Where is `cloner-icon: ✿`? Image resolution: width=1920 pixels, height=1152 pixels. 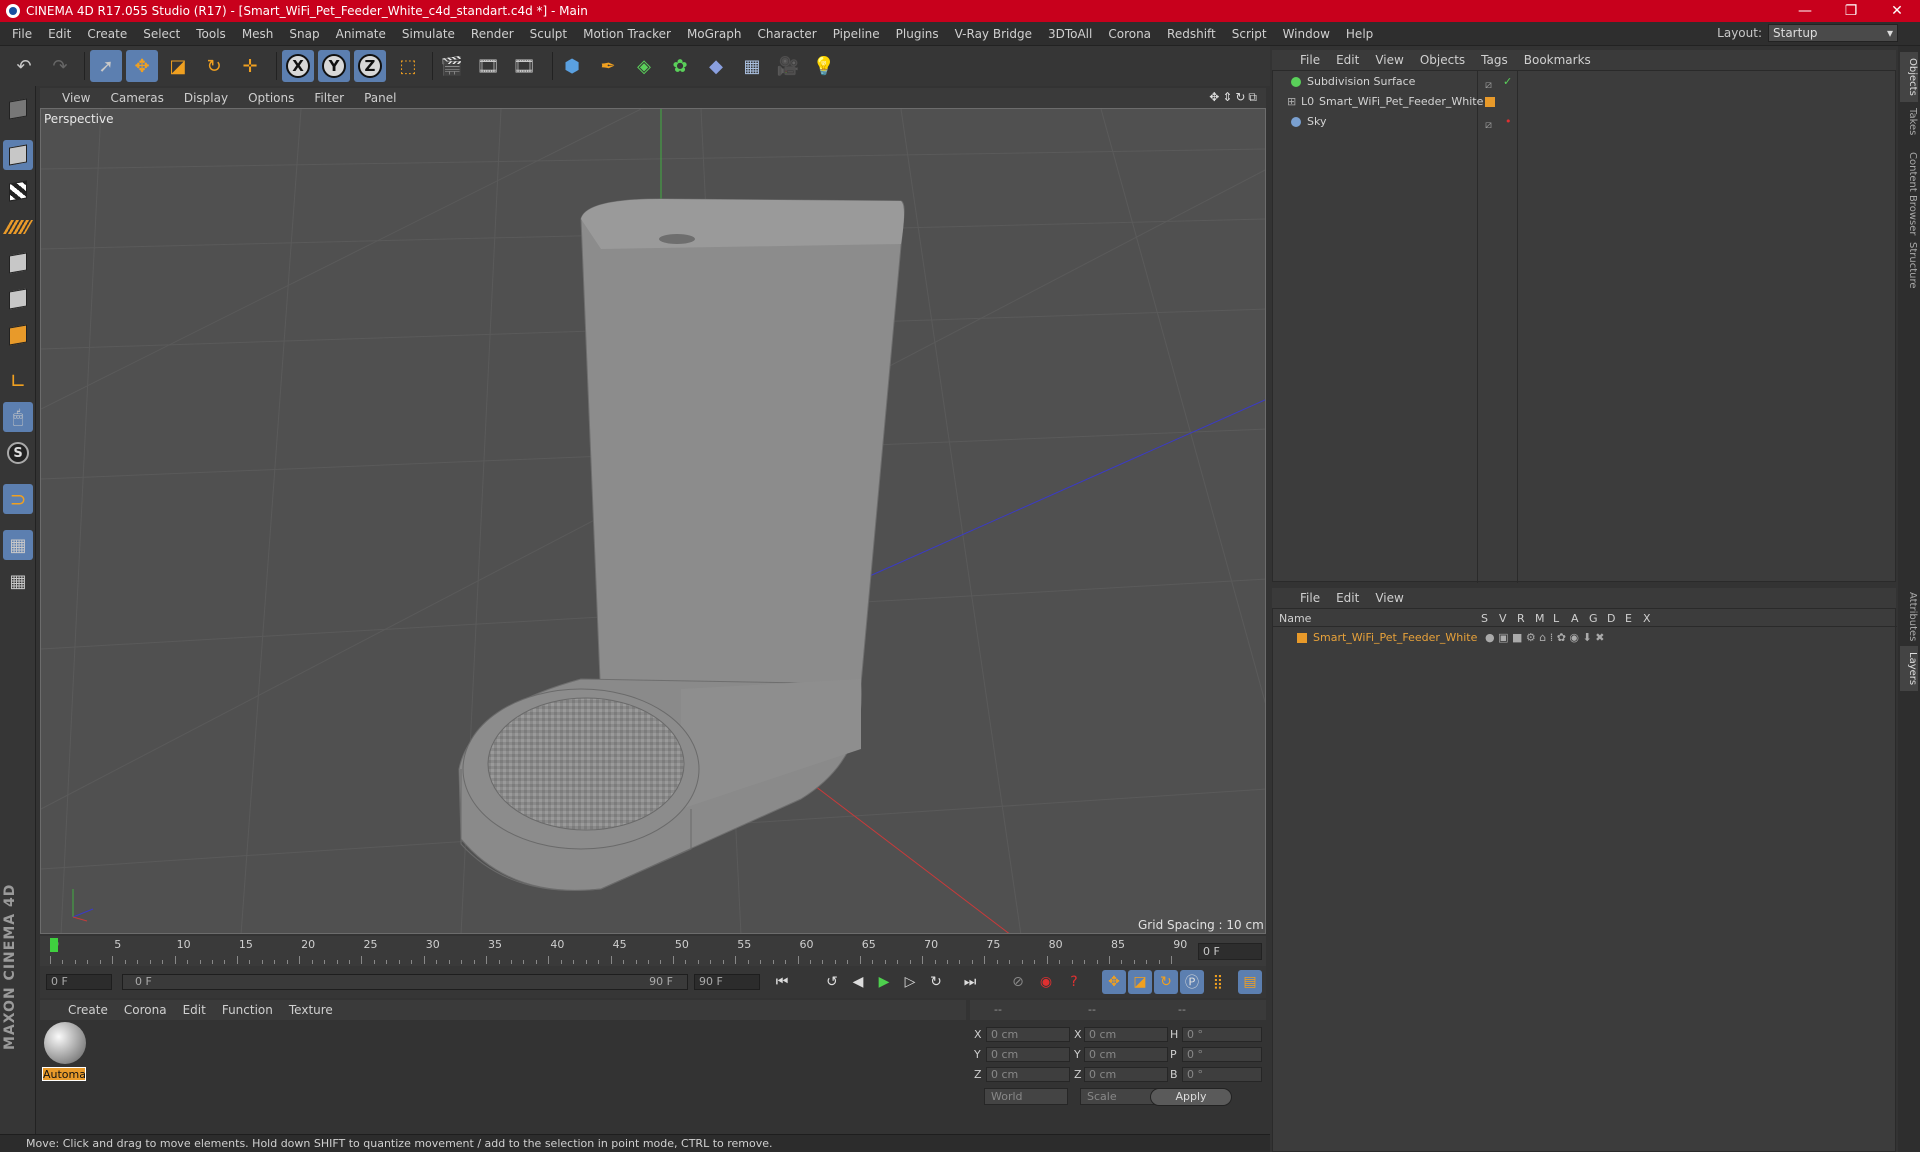
cloner-icon: ✿ is located at coordinates (680, 66).